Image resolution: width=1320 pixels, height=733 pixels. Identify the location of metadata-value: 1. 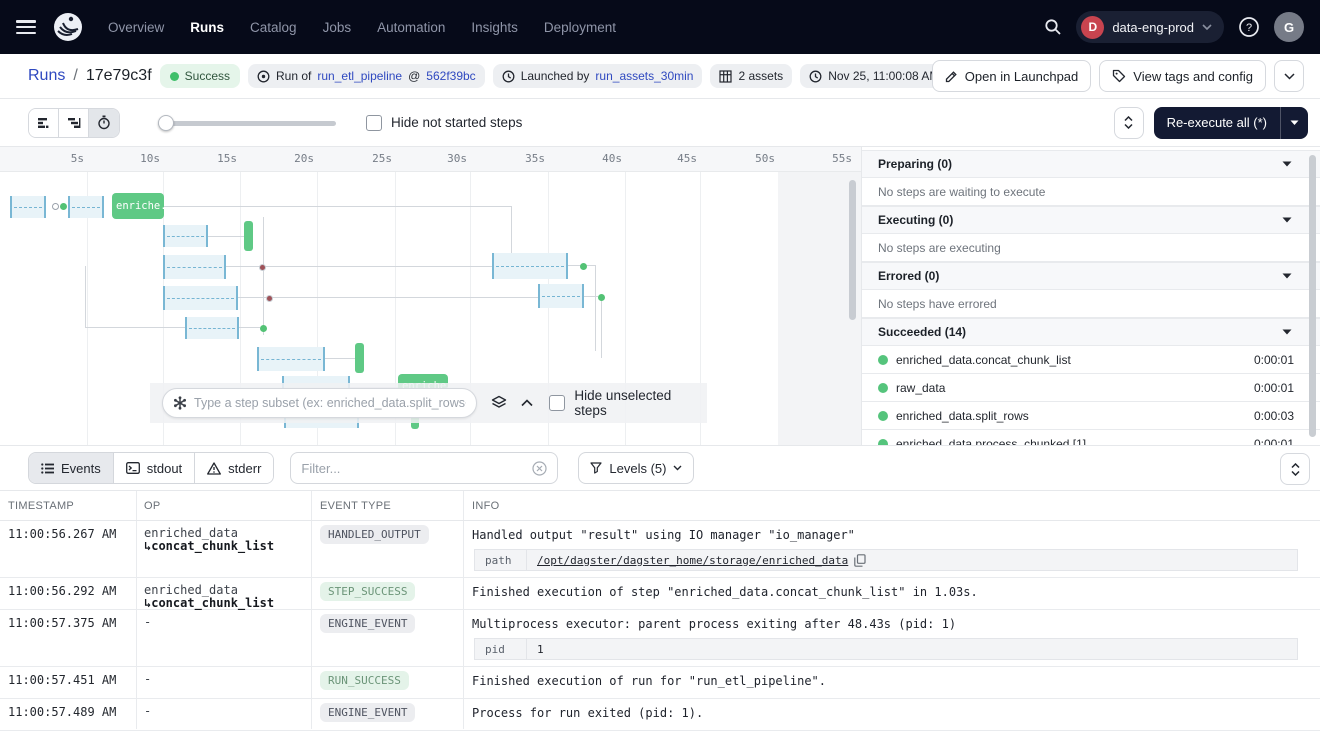
(540, 649).